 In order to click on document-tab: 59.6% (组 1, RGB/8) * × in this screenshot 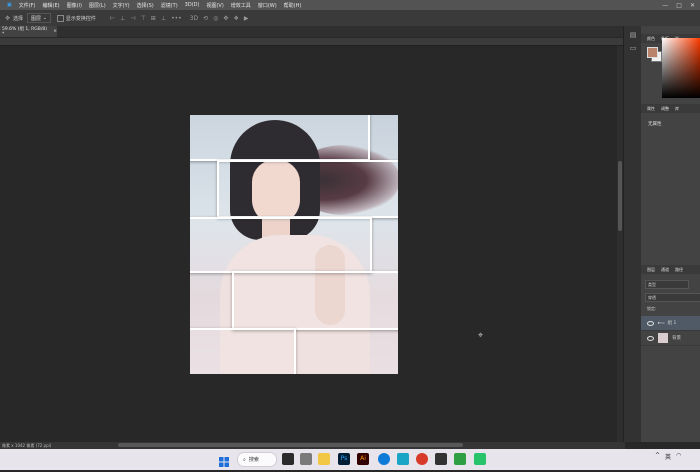, I will do `click(28, 31)`.